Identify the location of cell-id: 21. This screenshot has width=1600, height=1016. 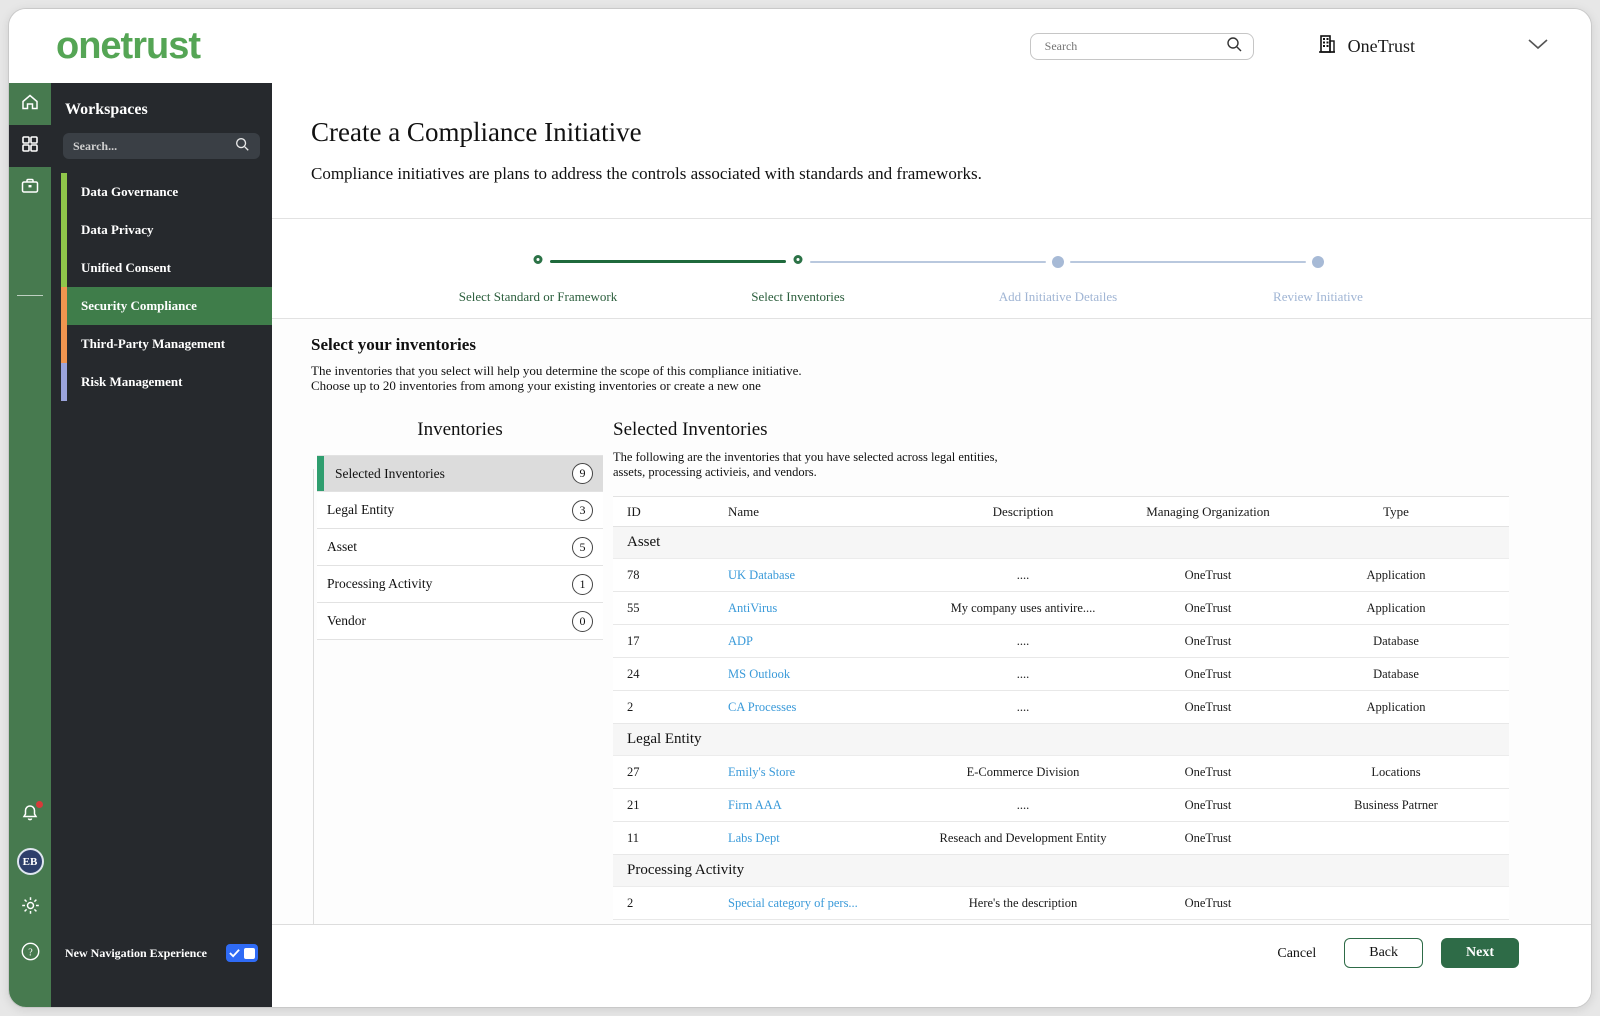
(633, 804).